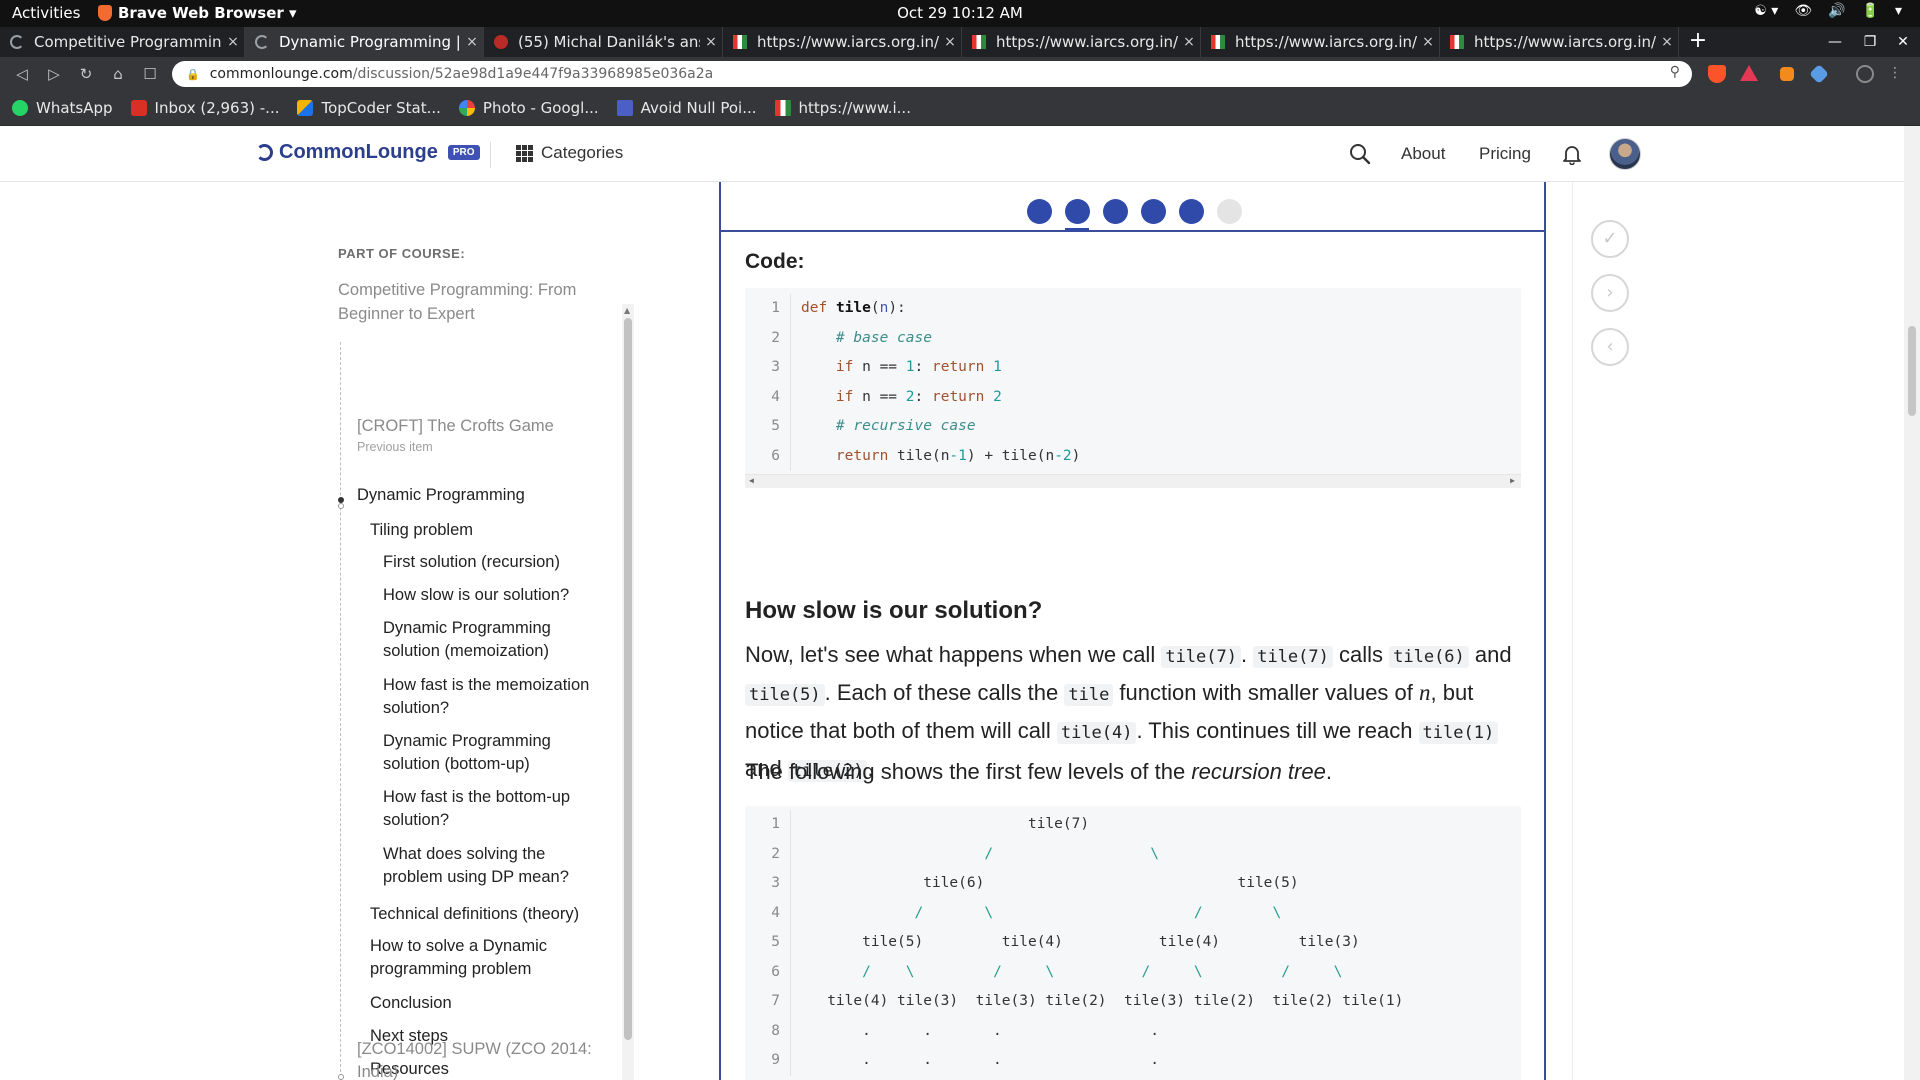 This screenshot has width=1920, height=1080. What do you see at coordinates (1803, 11) in the screenshot?
I see `eye-indicator-icon: 👁` at bounding box center [1803, 11].